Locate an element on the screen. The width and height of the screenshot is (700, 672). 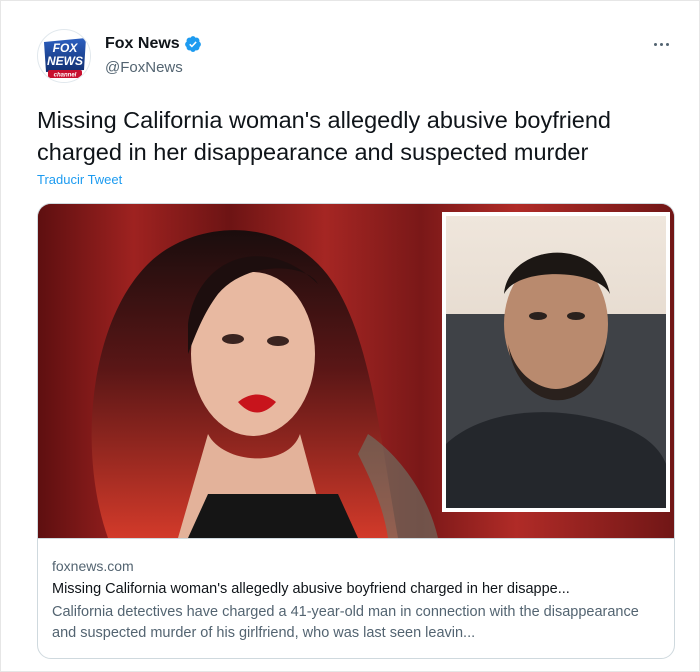
translate-tweet-link: Traducir Tweet is located at coordinates (79, 179).